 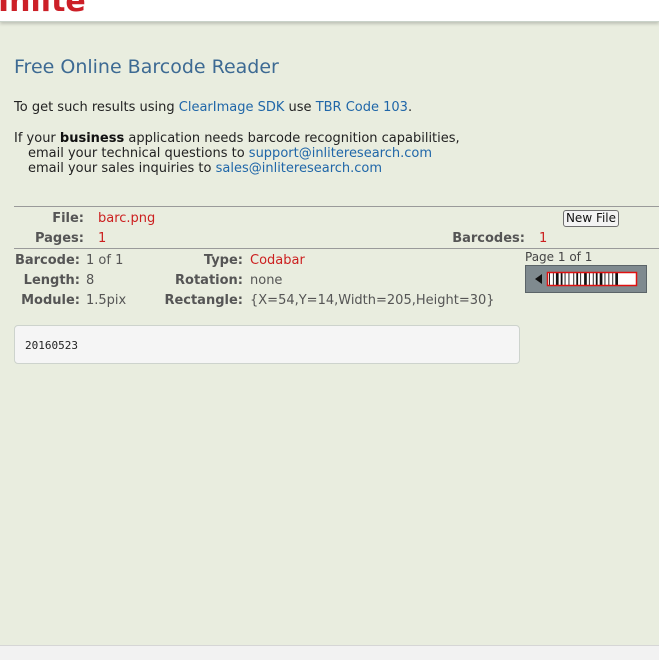 I want to click on site-header: Inlite, so click(x=329, y=11).